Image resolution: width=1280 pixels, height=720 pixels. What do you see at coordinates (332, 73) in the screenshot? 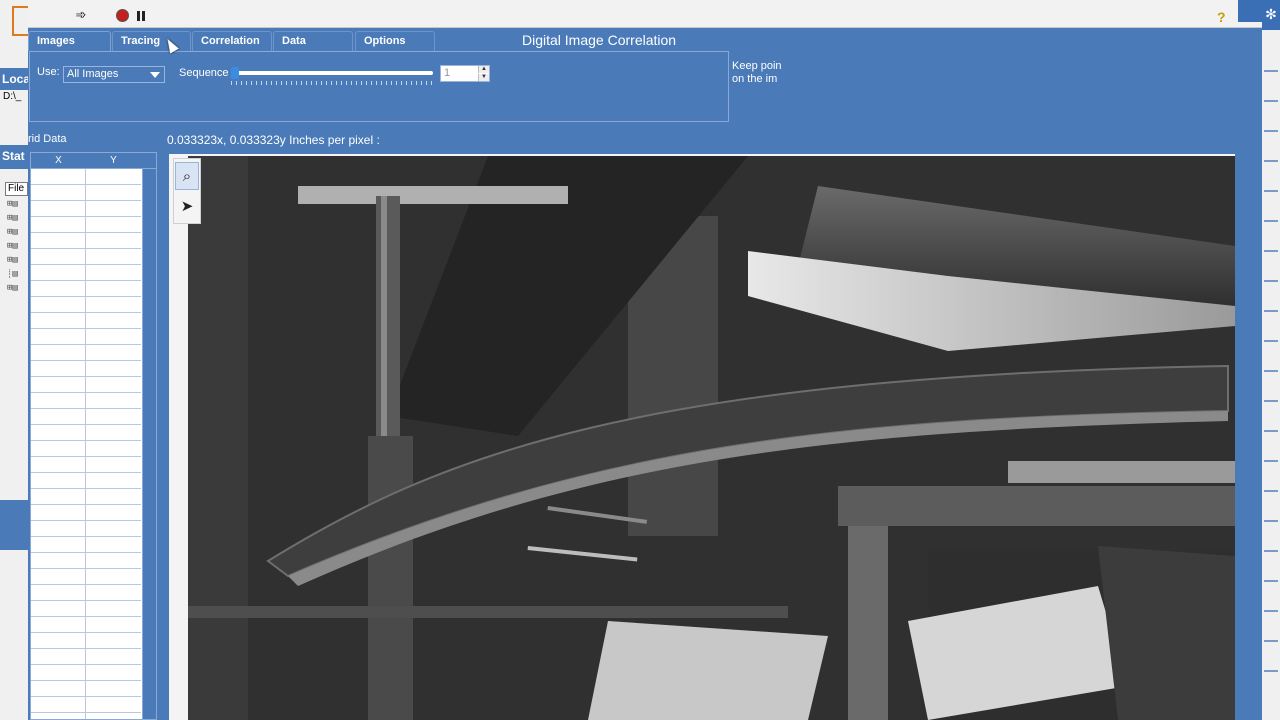
I see `sequence-slider` at bounding box center [332, 73].